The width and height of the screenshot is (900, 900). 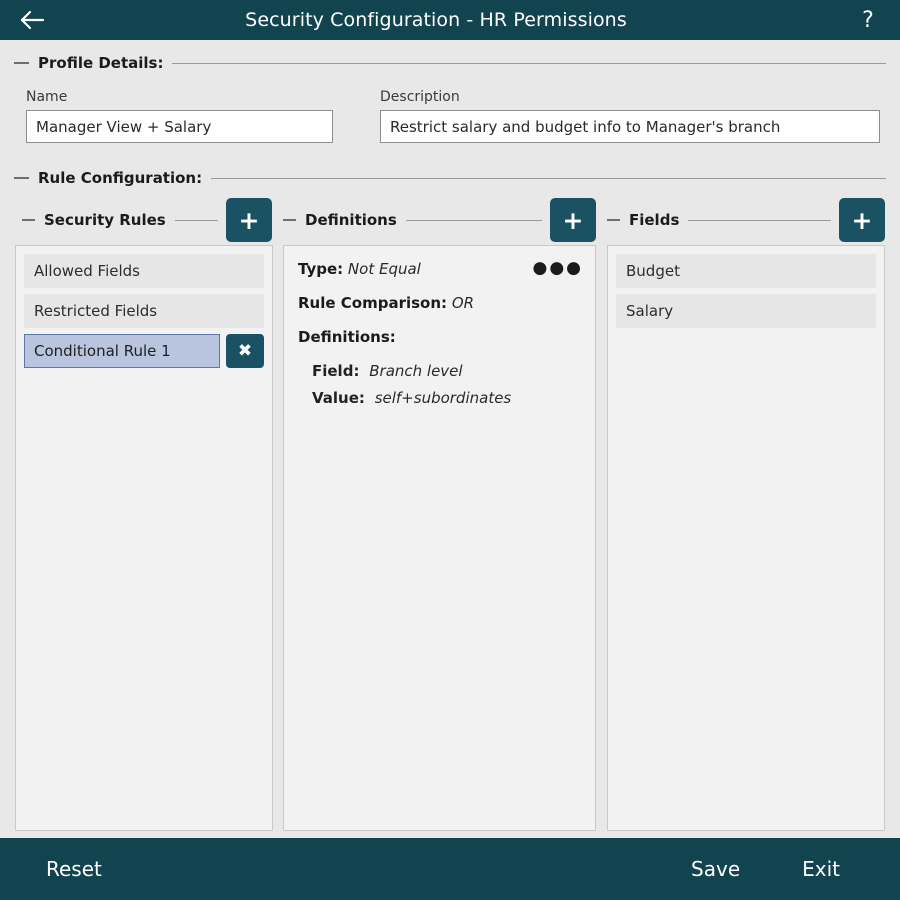 What do you see at coordinates (746, 271) in the screenshot?
I see `list-item: Budget` at bounding box center [746, 271].